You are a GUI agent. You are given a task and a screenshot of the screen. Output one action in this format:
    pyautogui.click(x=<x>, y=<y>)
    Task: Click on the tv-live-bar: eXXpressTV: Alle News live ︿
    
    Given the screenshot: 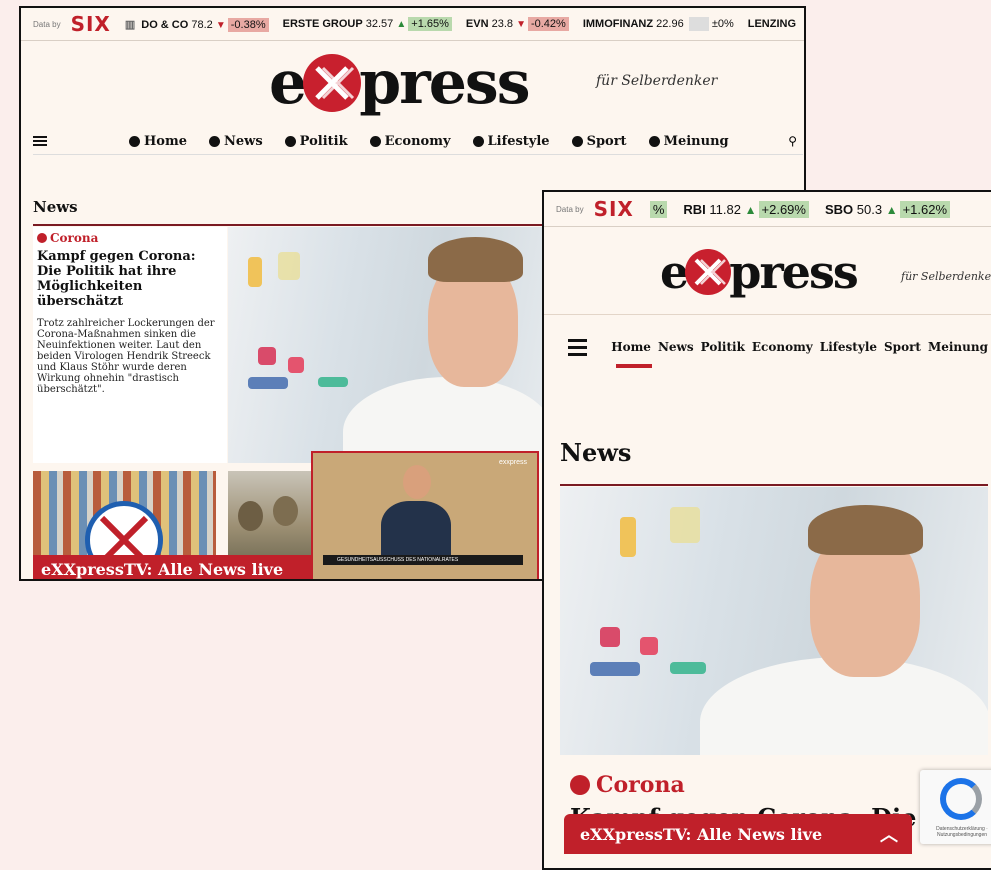 What is the action you would take?
    pyautogui.click(x=738, y=834)
    